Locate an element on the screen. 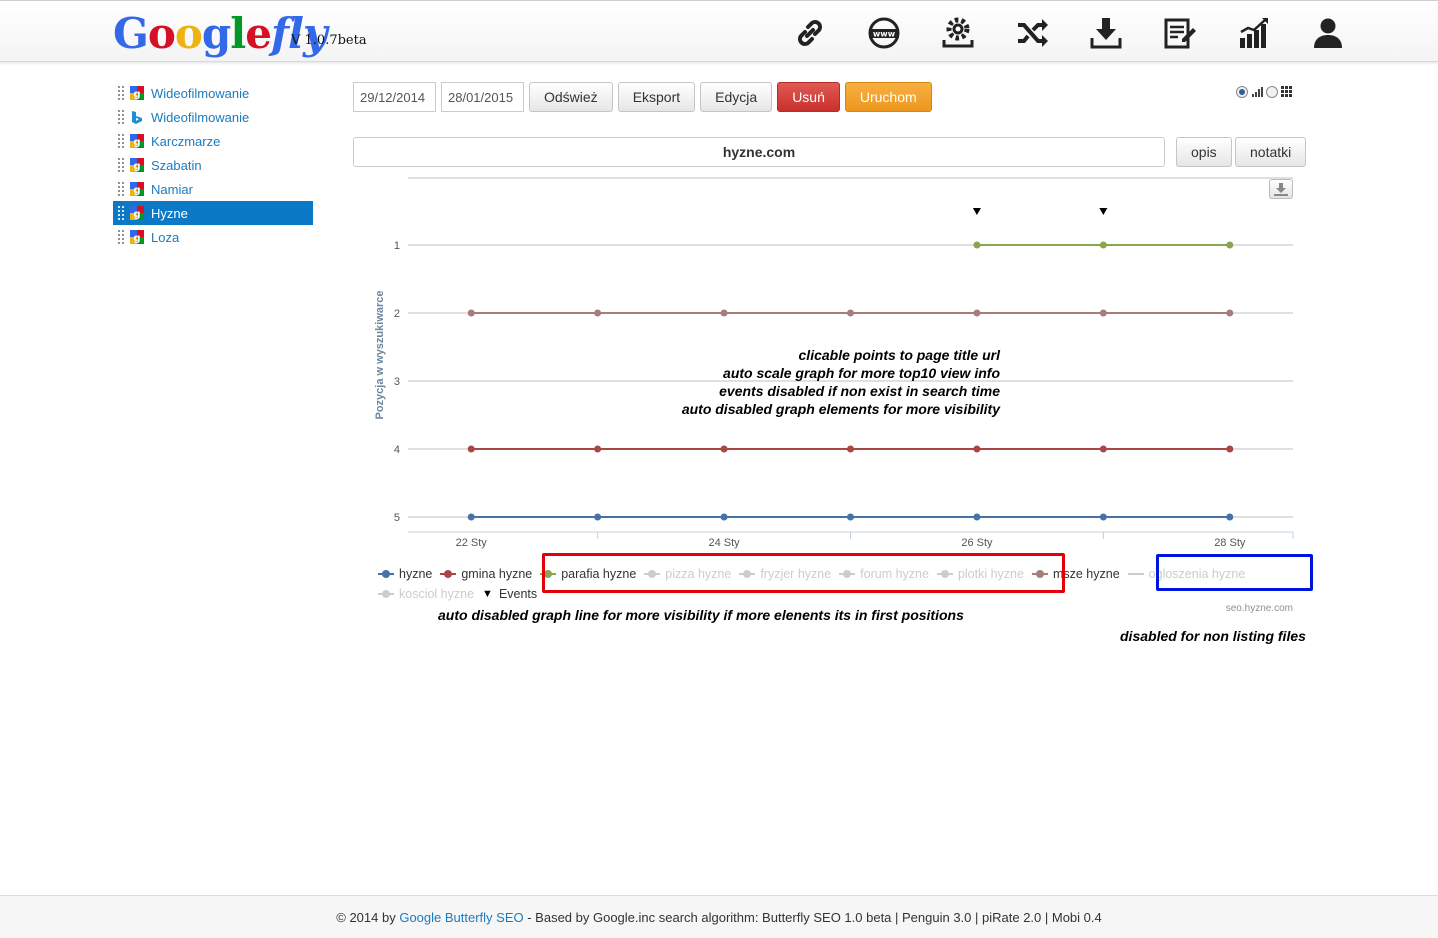 This screenshot has height=938, width=1438. view-toggle is located at coordinates (1264, 92).